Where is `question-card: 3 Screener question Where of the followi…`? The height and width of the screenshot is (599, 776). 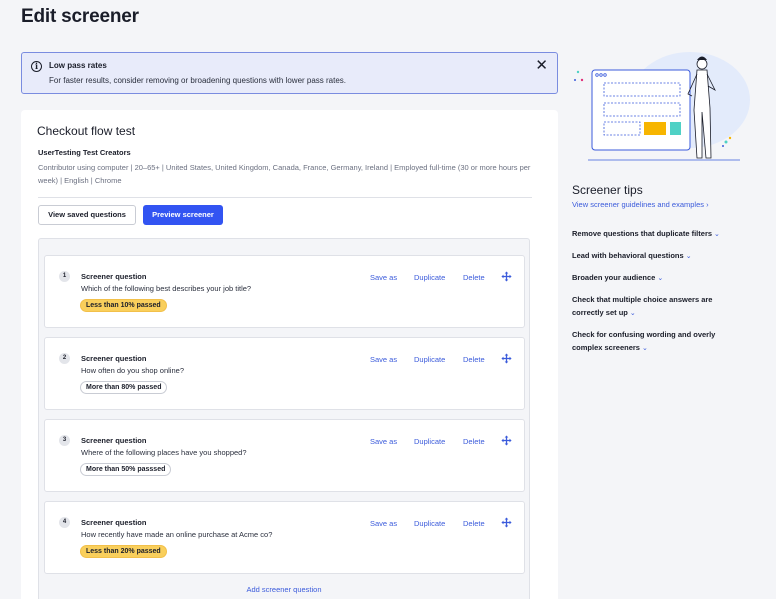 question-card: 3 Screener question Where of the followi… is located at coordinates (284, 455).